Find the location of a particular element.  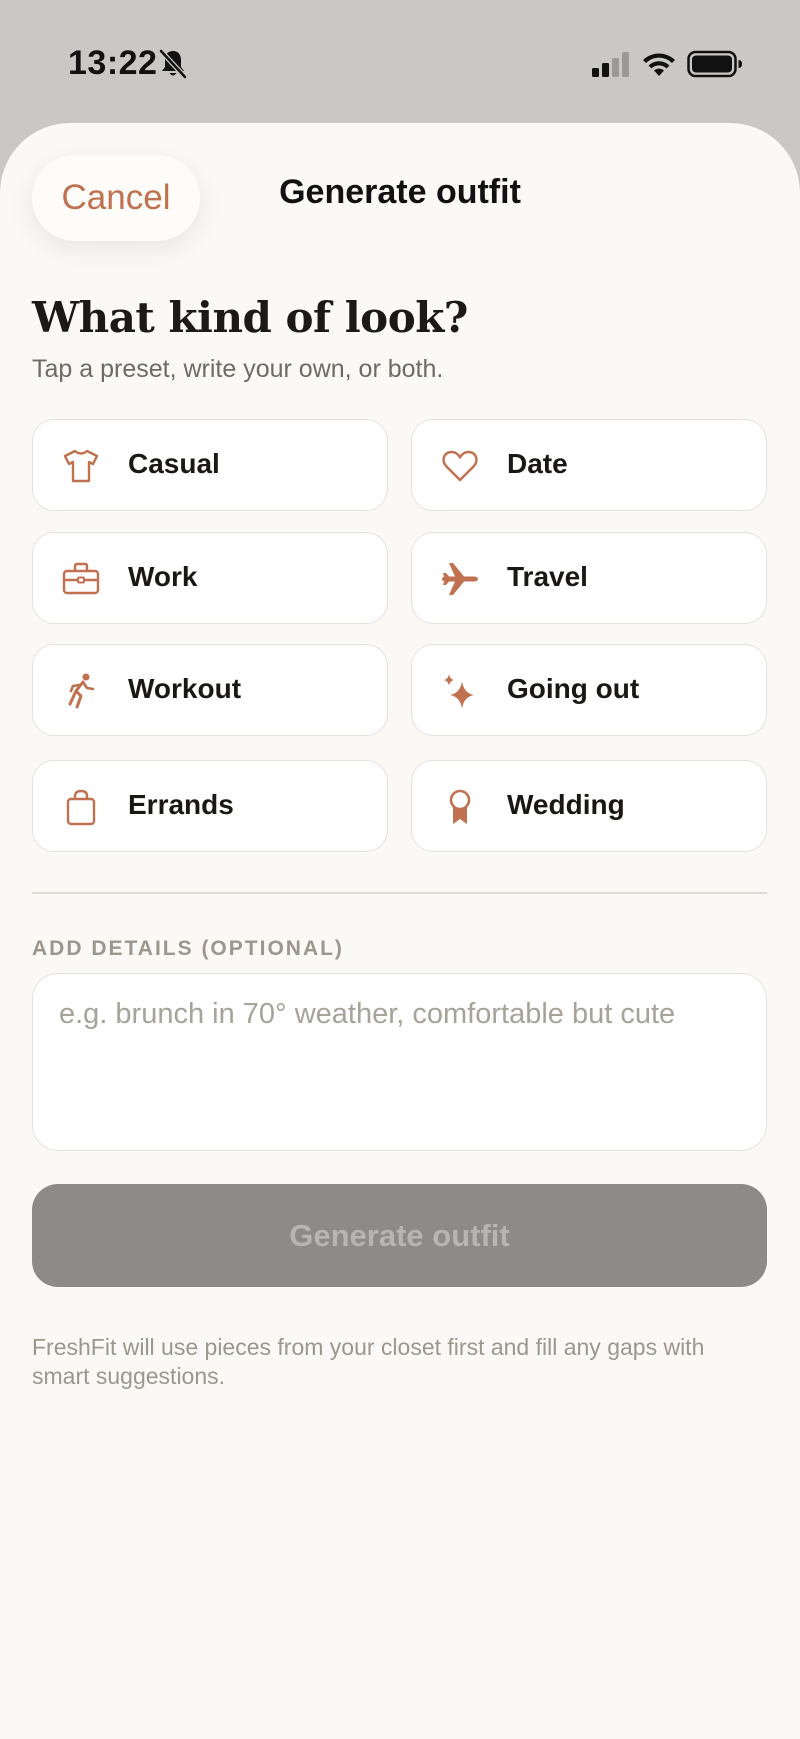

running-figure-icon is located at coordinates (81, 691).